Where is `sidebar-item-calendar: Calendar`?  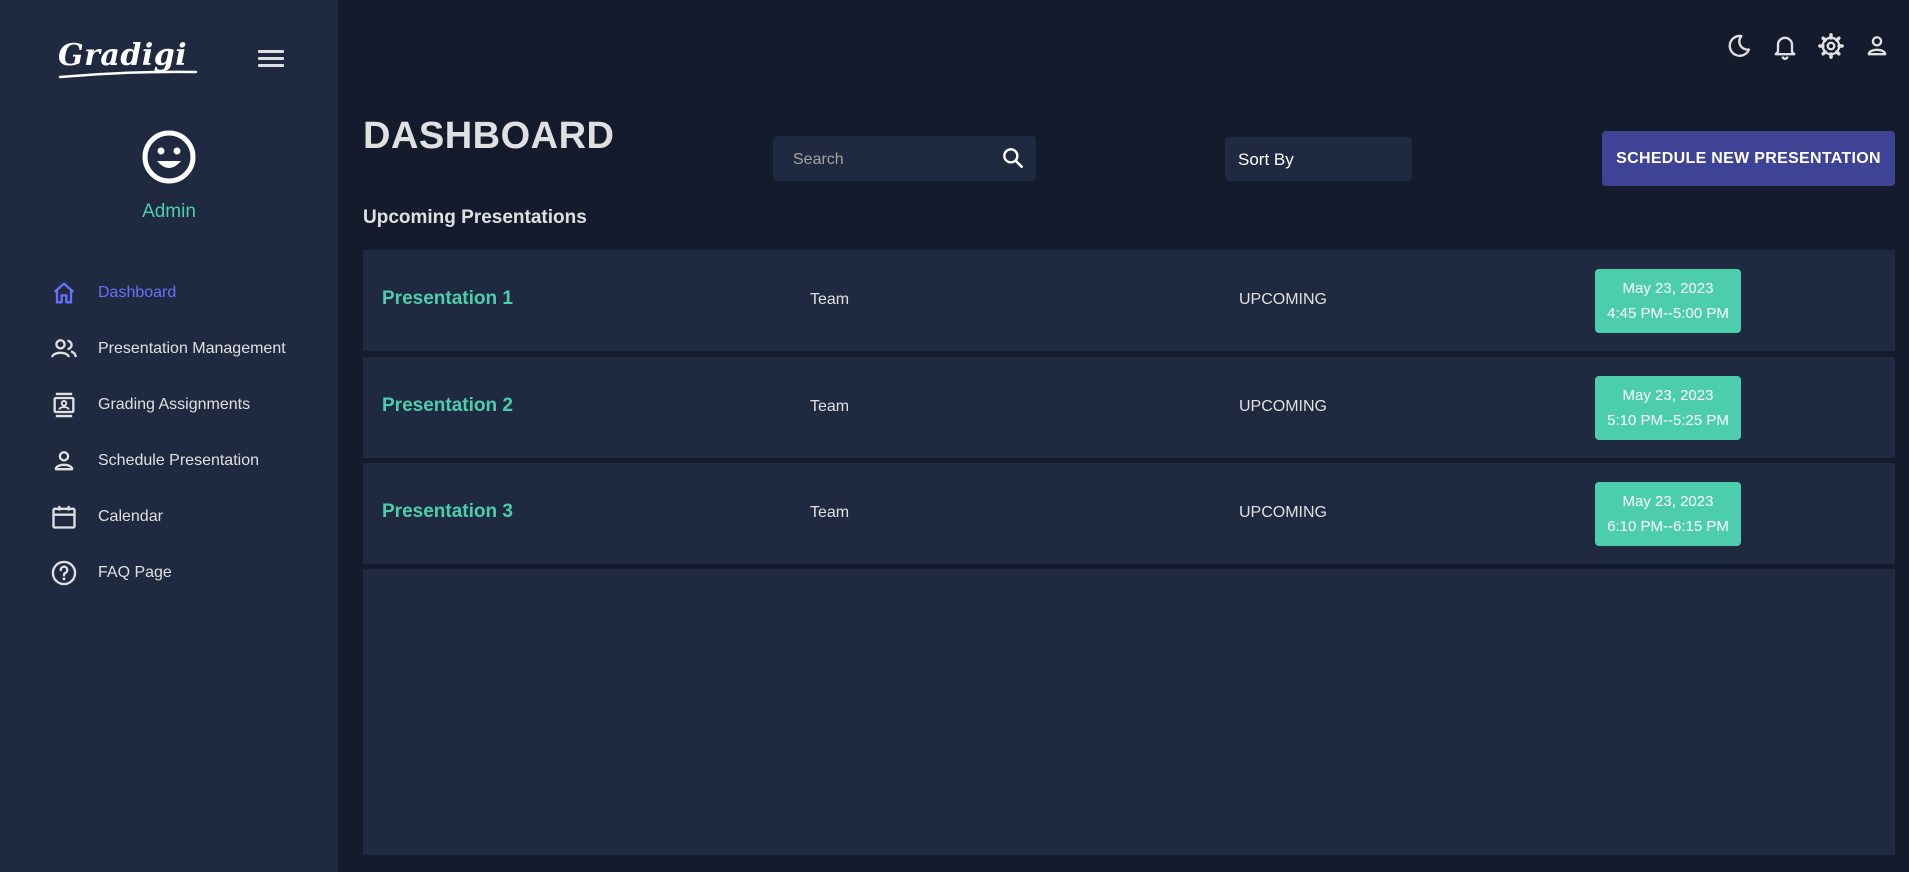
sidebar-item-calendar: Calendar is located at coordinates (169, 517).